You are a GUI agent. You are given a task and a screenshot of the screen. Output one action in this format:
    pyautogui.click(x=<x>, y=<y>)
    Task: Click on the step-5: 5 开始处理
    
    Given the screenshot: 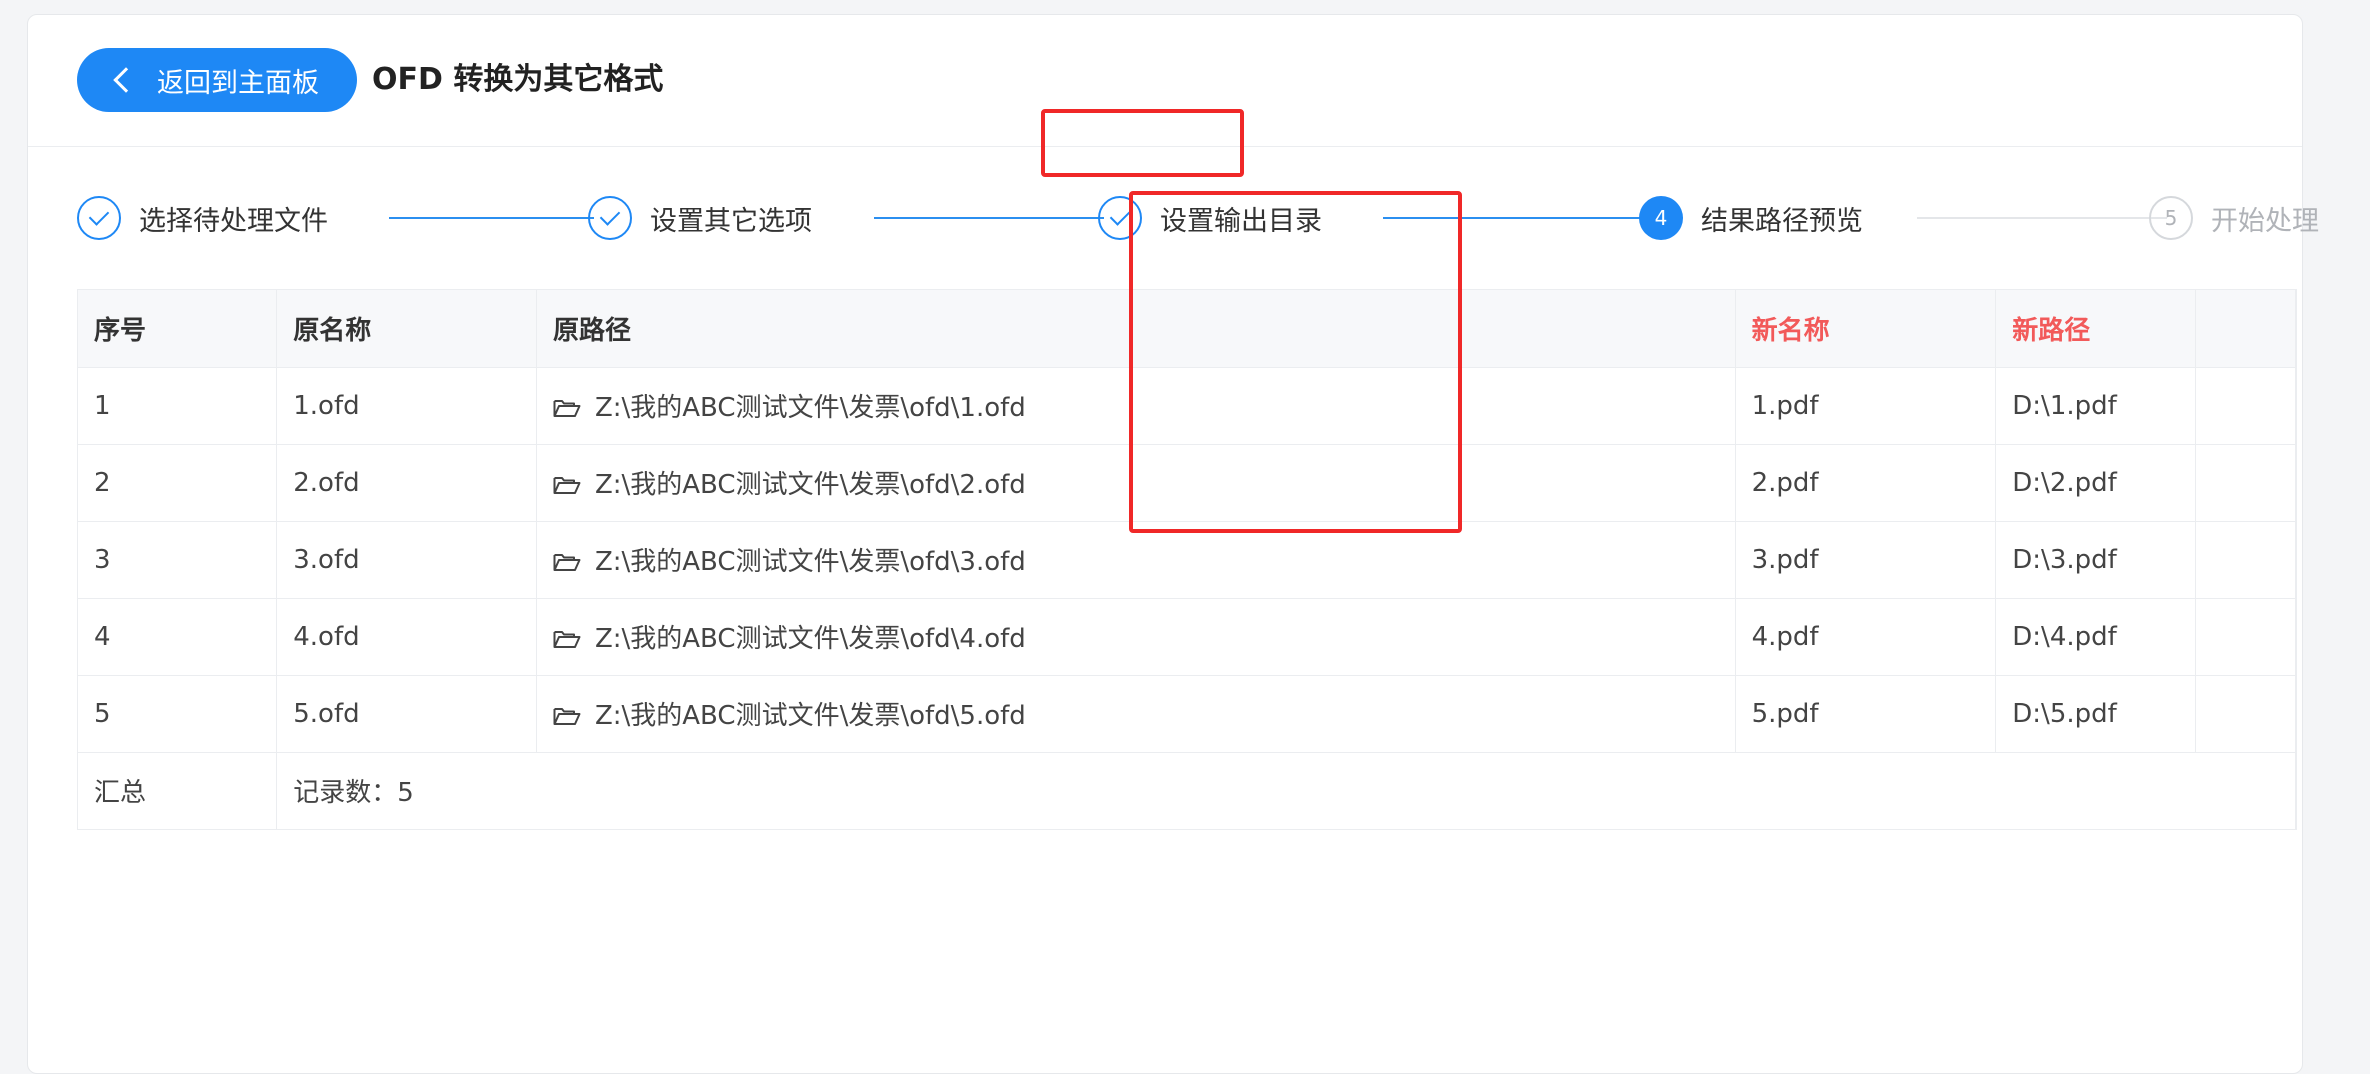 What is the action you would take?
    pyautogui.click(x=2234, y=218)
    